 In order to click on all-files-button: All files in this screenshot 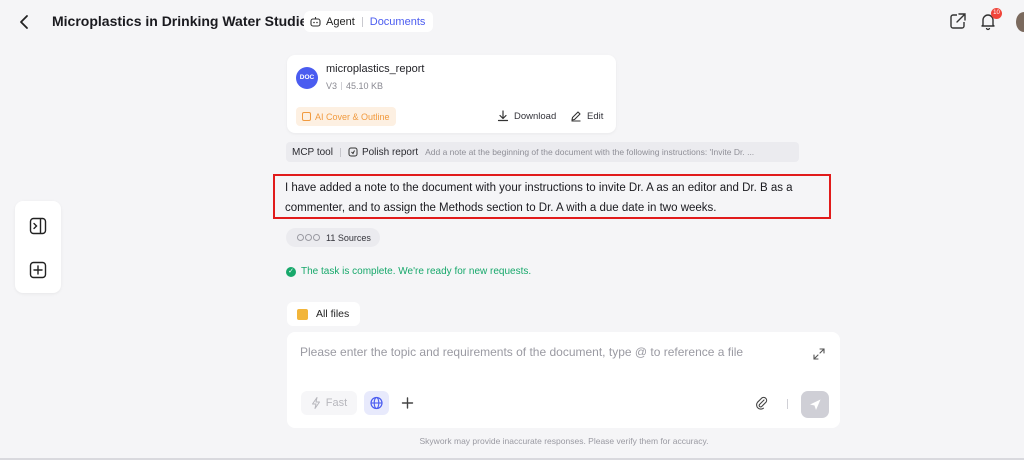, I will do `click(323, 314)`.